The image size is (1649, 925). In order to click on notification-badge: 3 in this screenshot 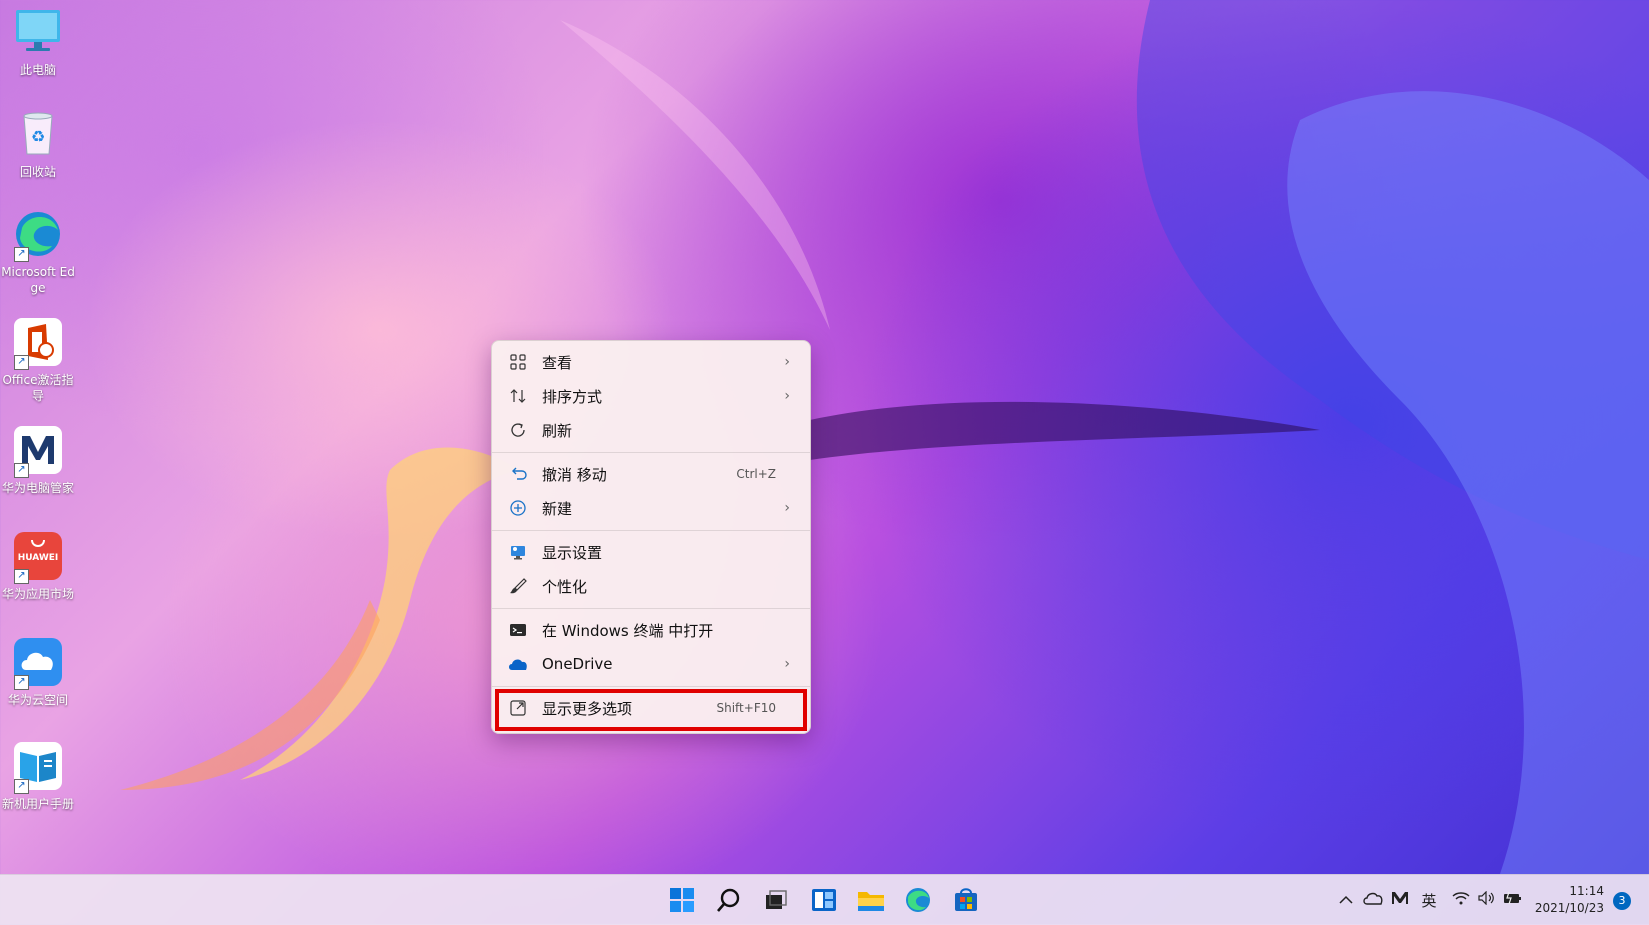, I will do `click(1622, 901)`.